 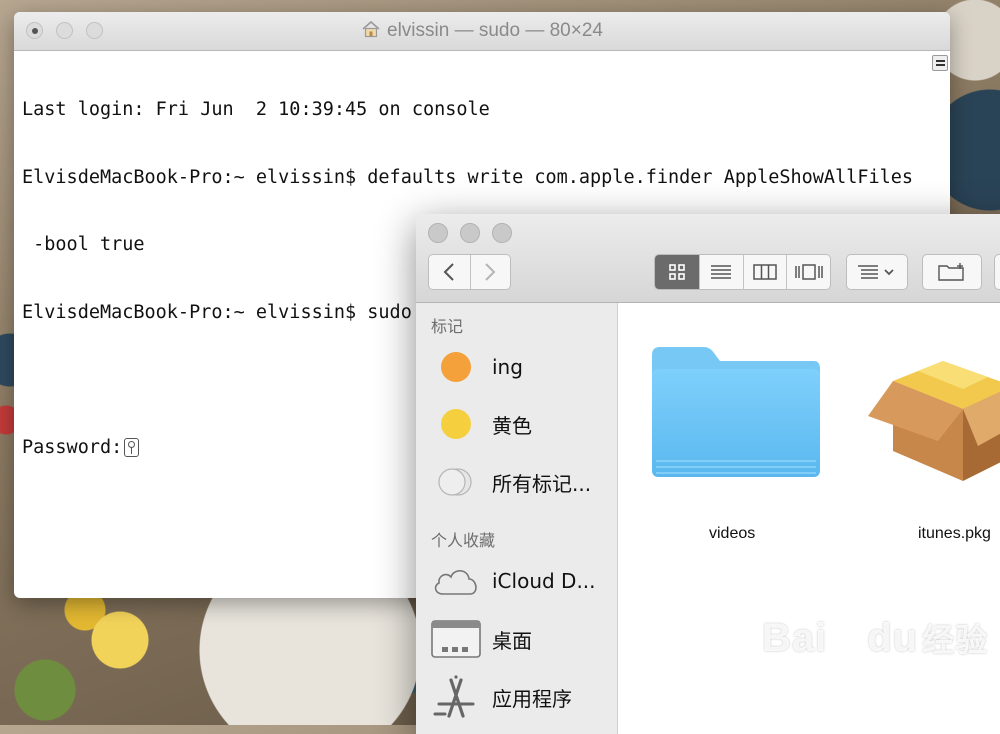 What do you see at coordinates (456, 424) in the screenshot?
I see `yellow-tag-icon` at bounding box center [456, 424].